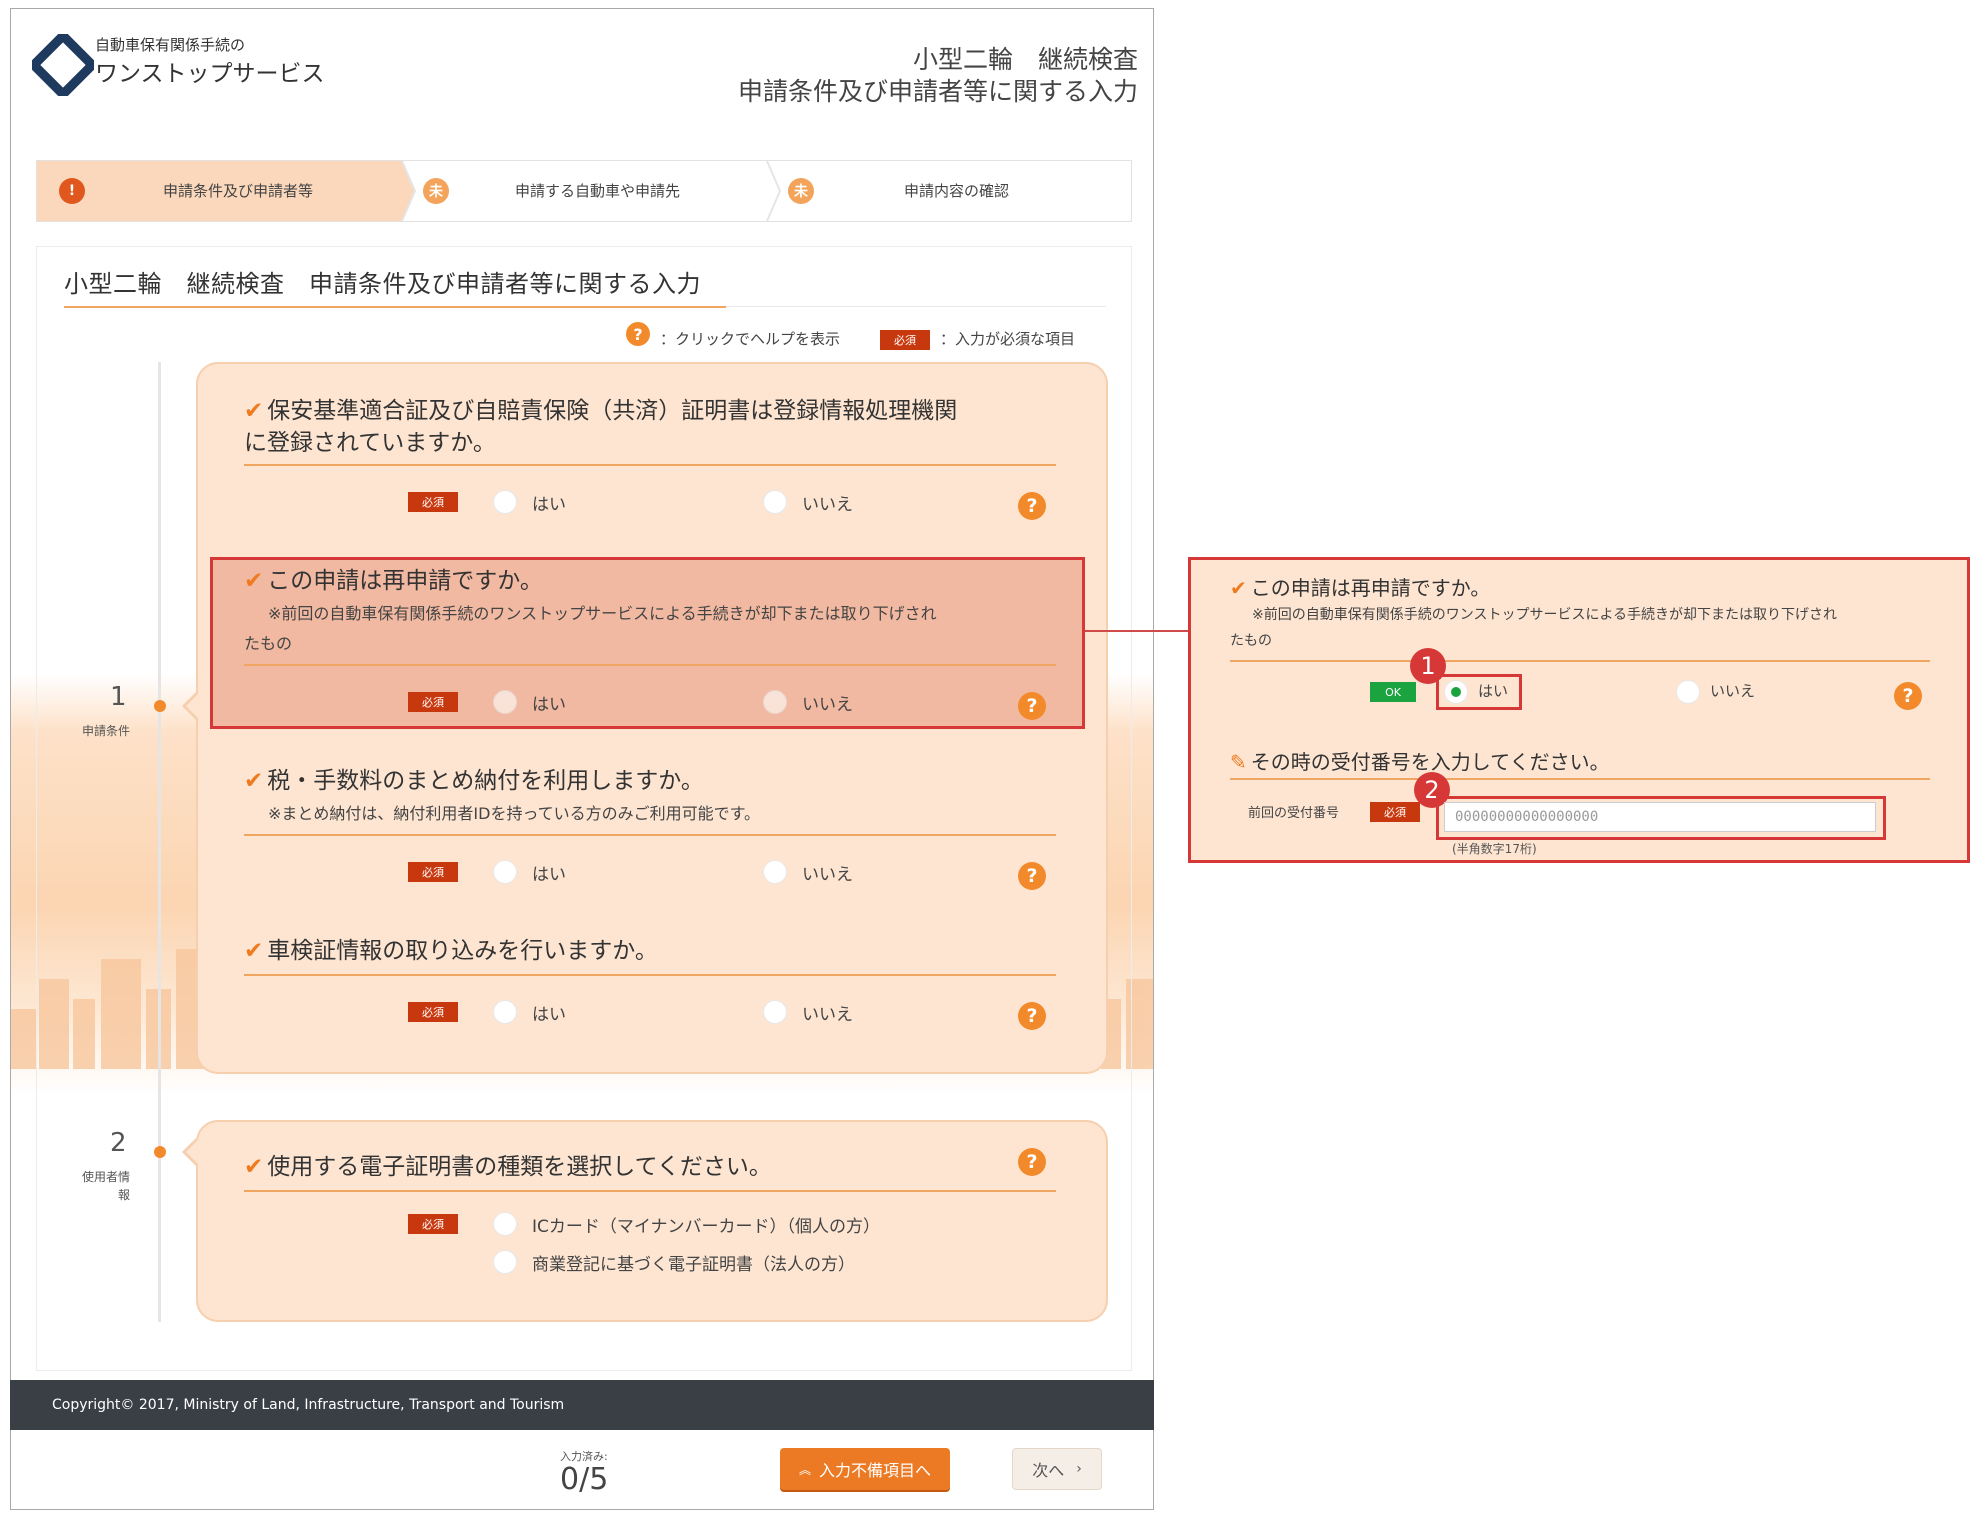  I want to click on warning-icon: !, so click(72, 191).